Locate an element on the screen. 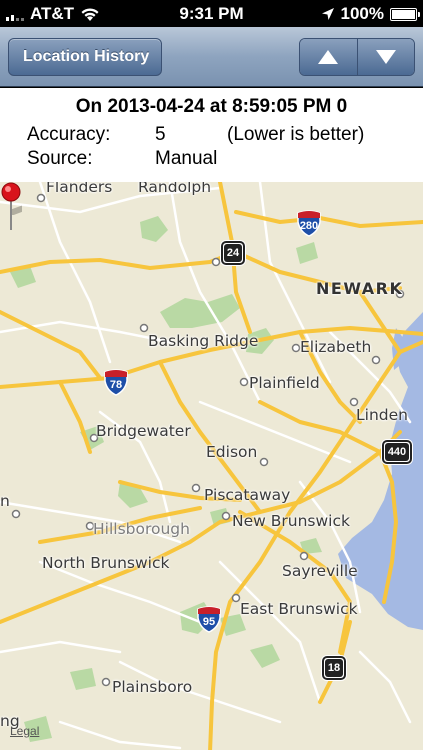 The height and width of the screenshot is (750, 423). accuracy-row: Accuracy: 5 (Lower is better) is located at coordinates (195, 135).